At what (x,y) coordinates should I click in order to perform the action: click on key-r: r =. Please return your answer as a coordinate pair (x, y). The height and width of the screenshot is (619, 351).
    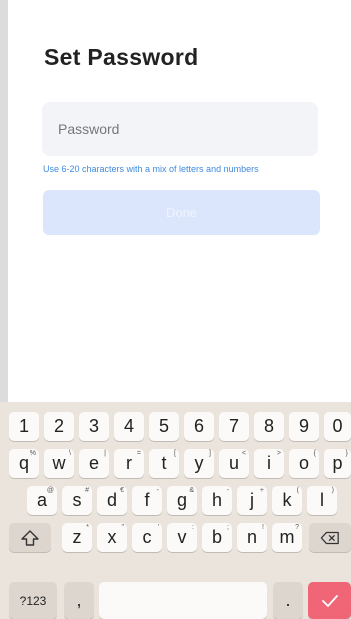
    Looking at the image, I should click on (129, 463).